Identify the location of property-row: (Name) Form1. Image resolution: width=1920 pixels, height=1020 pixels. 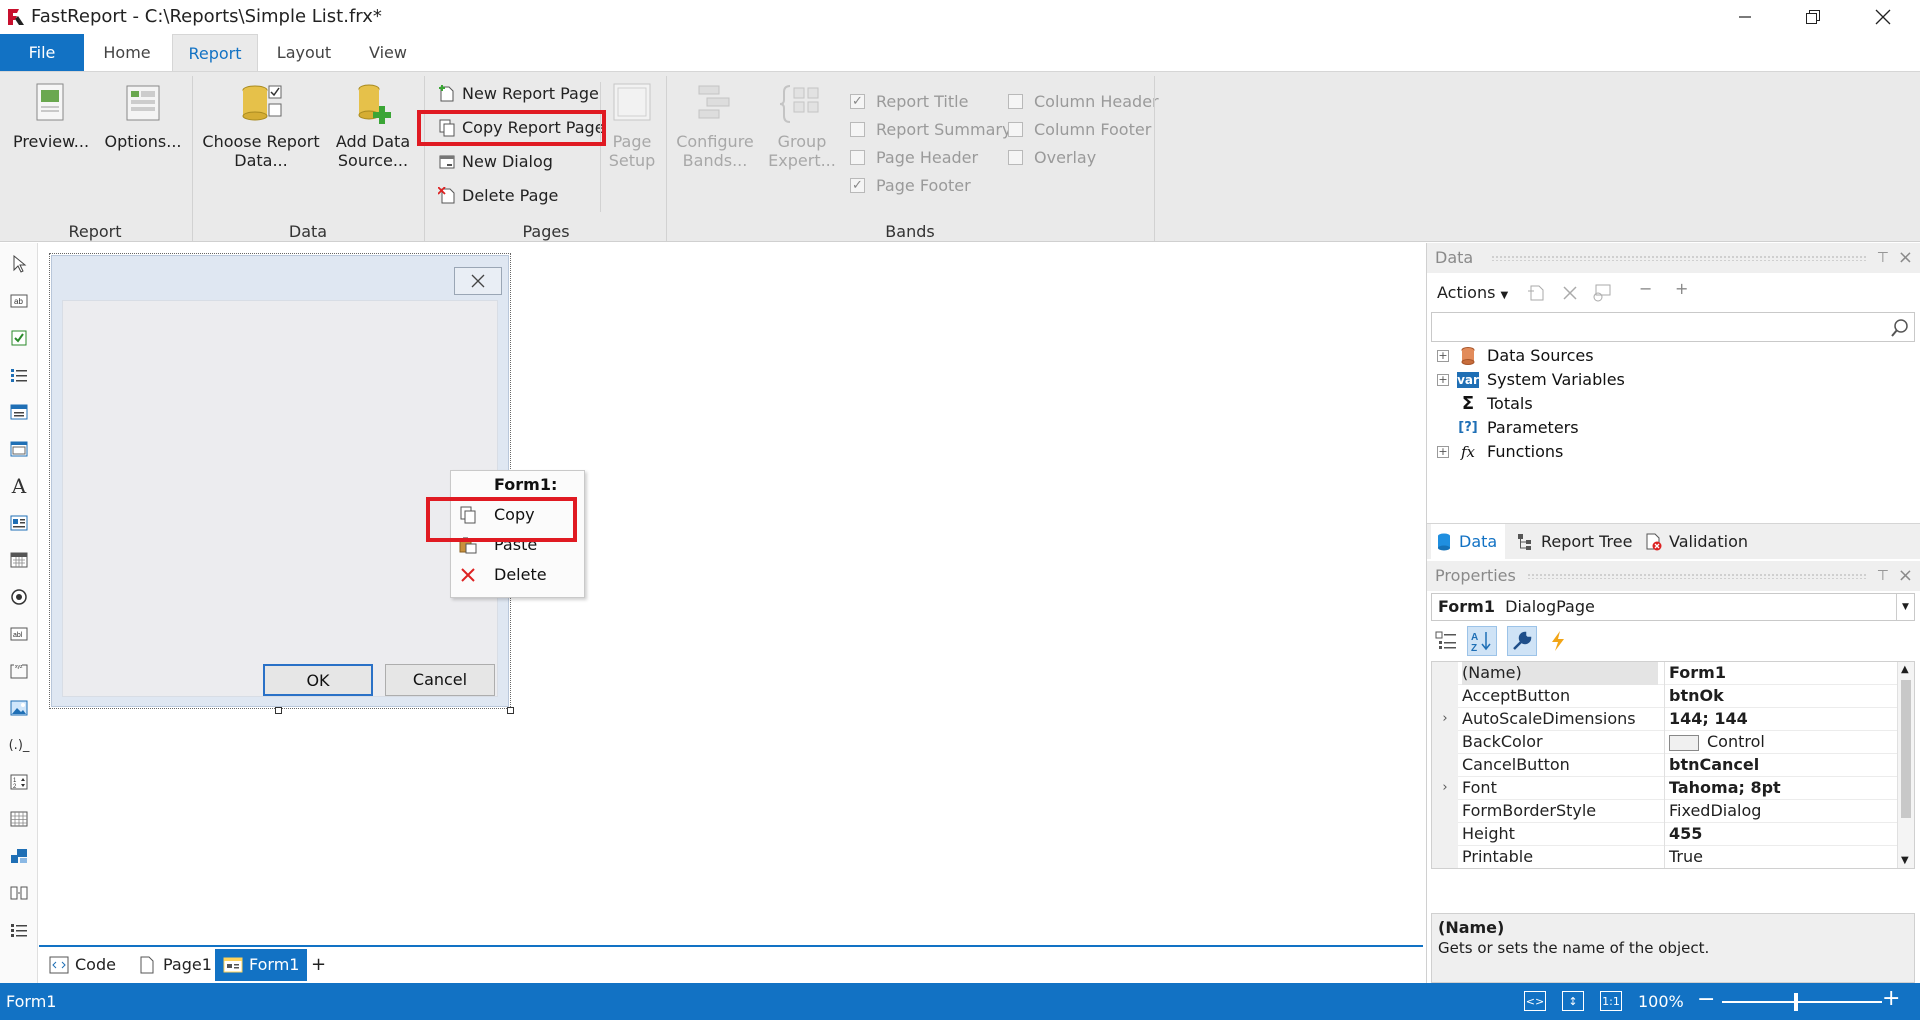
(1665, 673).